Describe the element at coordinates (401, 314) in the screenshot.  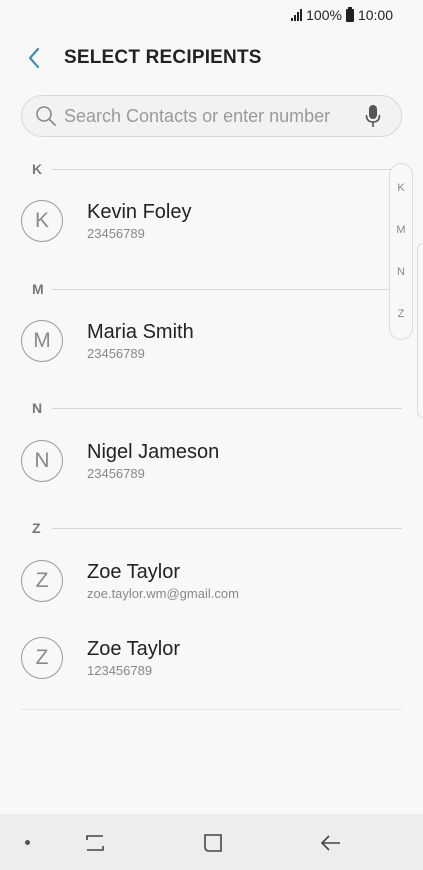
I see `index-letter-z: Z` at that location.